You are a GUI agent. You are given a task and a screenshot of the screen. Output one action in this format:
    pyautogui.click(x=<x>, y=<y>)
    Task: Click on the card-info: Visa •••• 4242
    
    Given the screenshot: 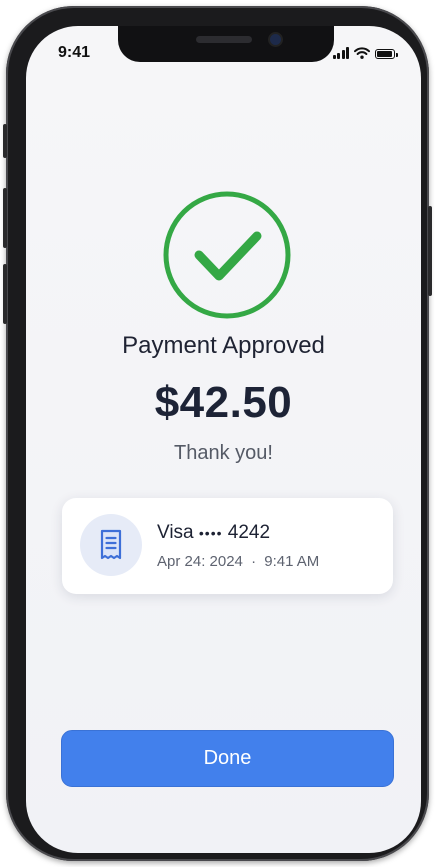 What is the action you would take?
    pyautogui.click(x=213, y=533)
    